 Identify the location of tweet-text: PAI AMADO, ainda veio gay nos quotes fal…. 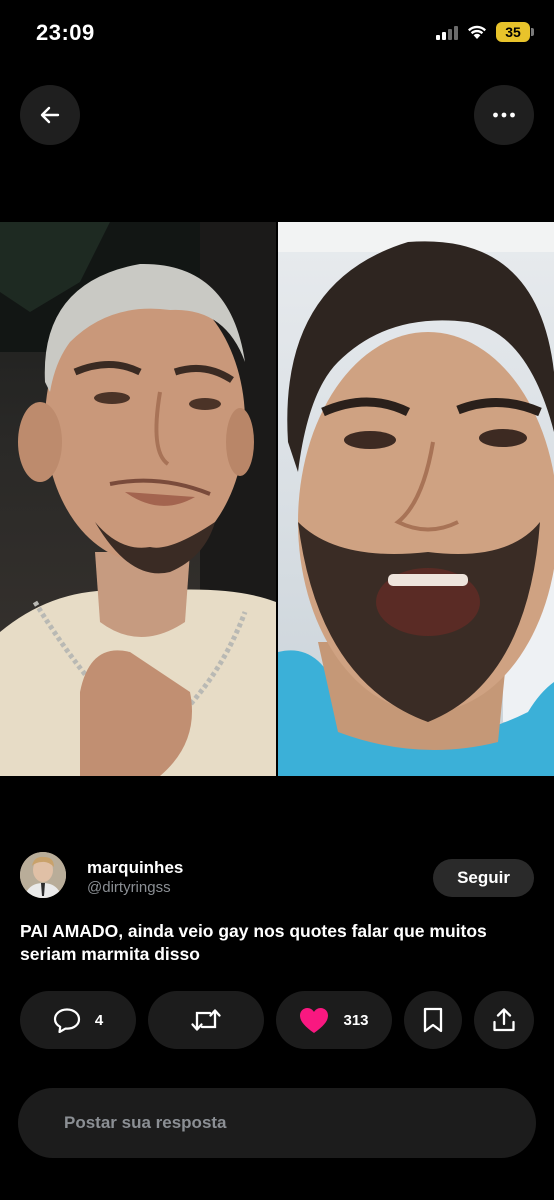
(253, 942).